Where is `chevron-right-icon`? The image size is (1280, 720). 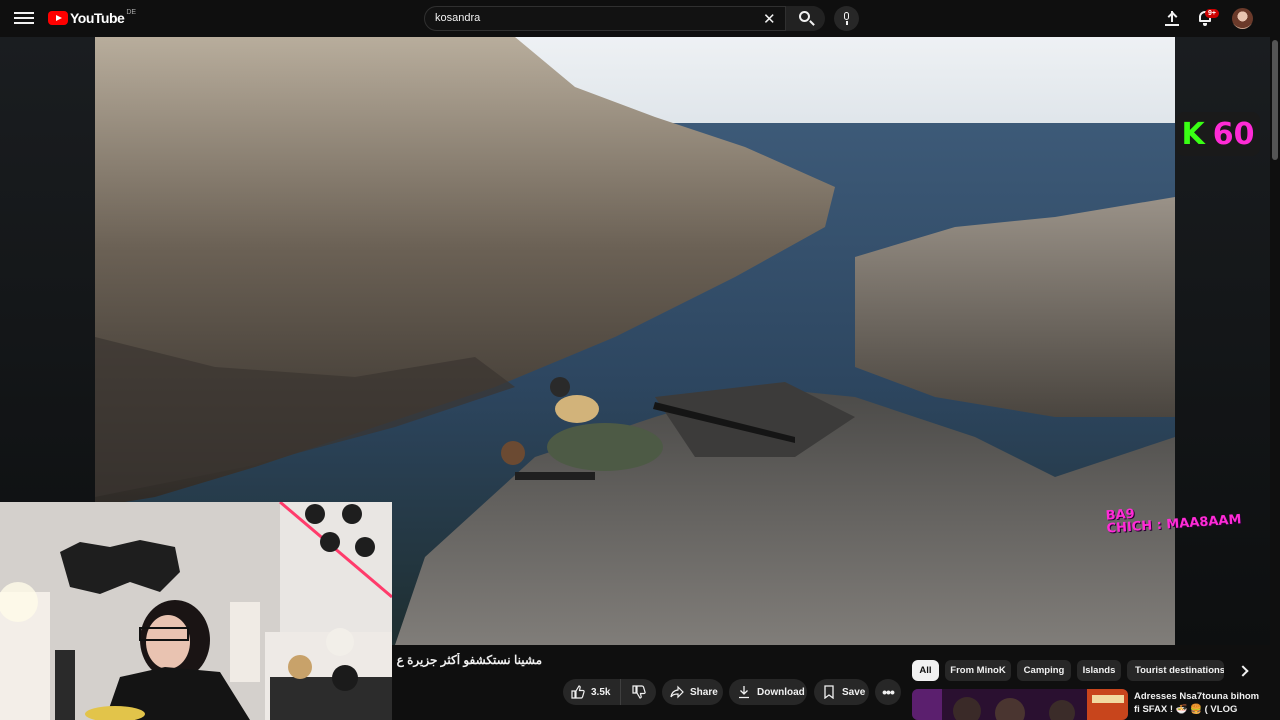 chevron-right-icon is located at coordinates (1245, 671).